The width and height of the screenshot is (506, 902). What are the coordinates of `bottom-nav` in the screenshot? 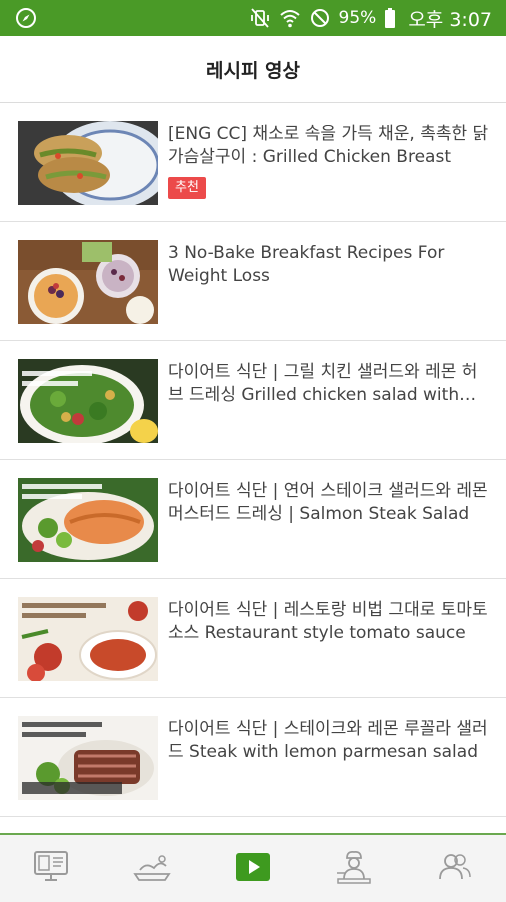 It's located at (253, 867).